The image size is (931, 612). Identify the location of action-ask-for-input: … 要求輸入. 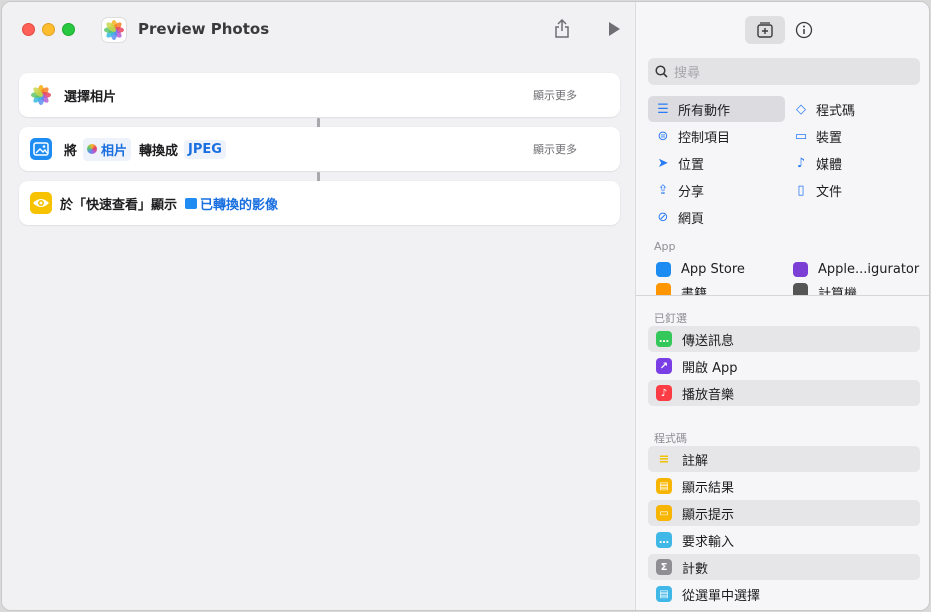
(784, 540).